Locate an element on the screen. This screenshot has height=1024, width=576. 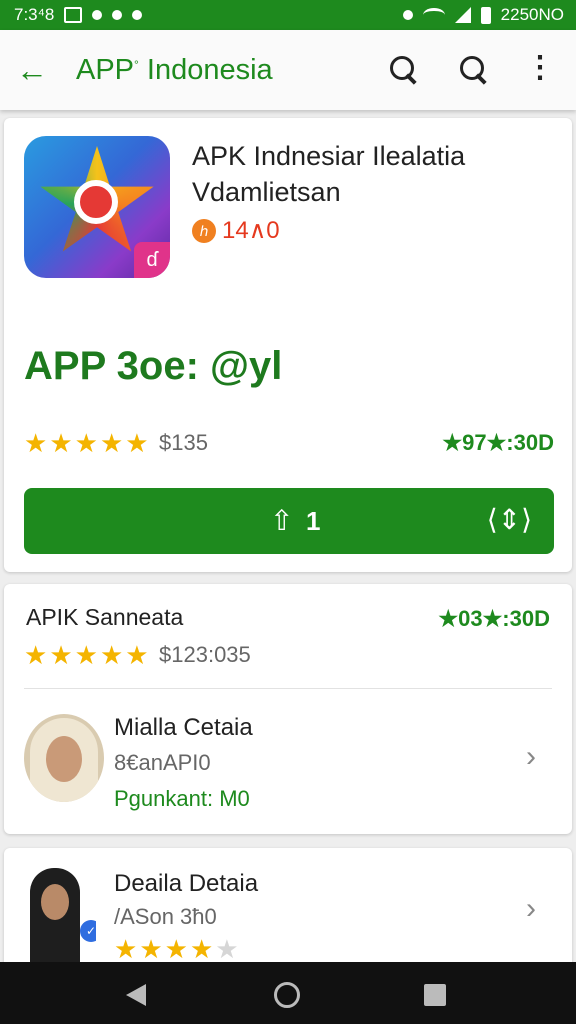
section-rating: ★ ★ ★ ★ ★ $123:035 is located at coordinates (137, 655).